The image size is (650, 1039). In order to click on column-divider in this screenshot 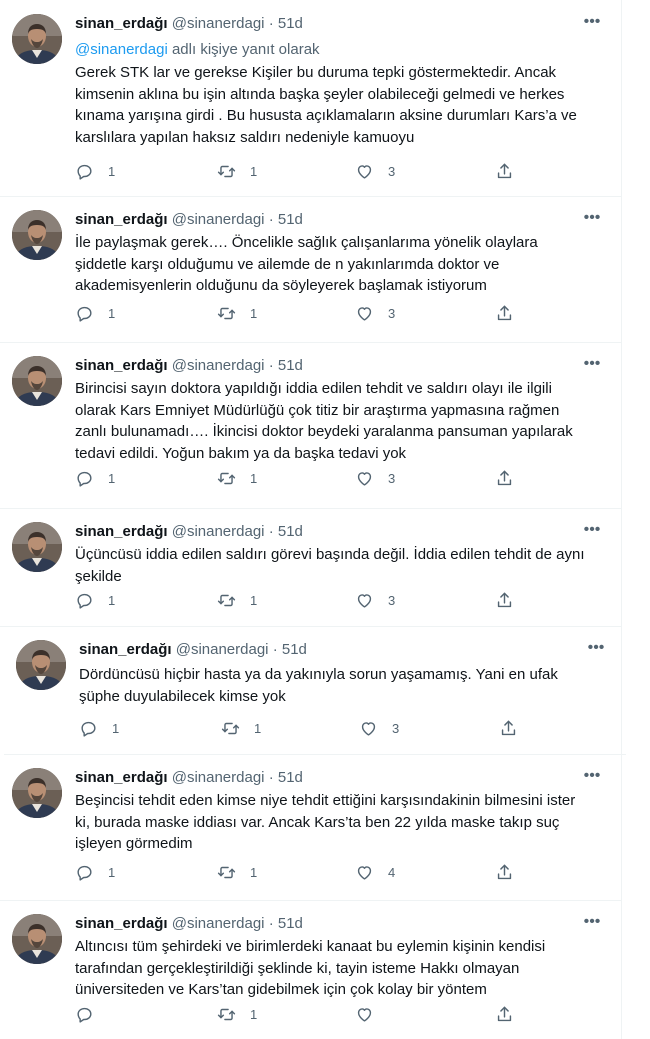, I will do `click(621, 519)`.